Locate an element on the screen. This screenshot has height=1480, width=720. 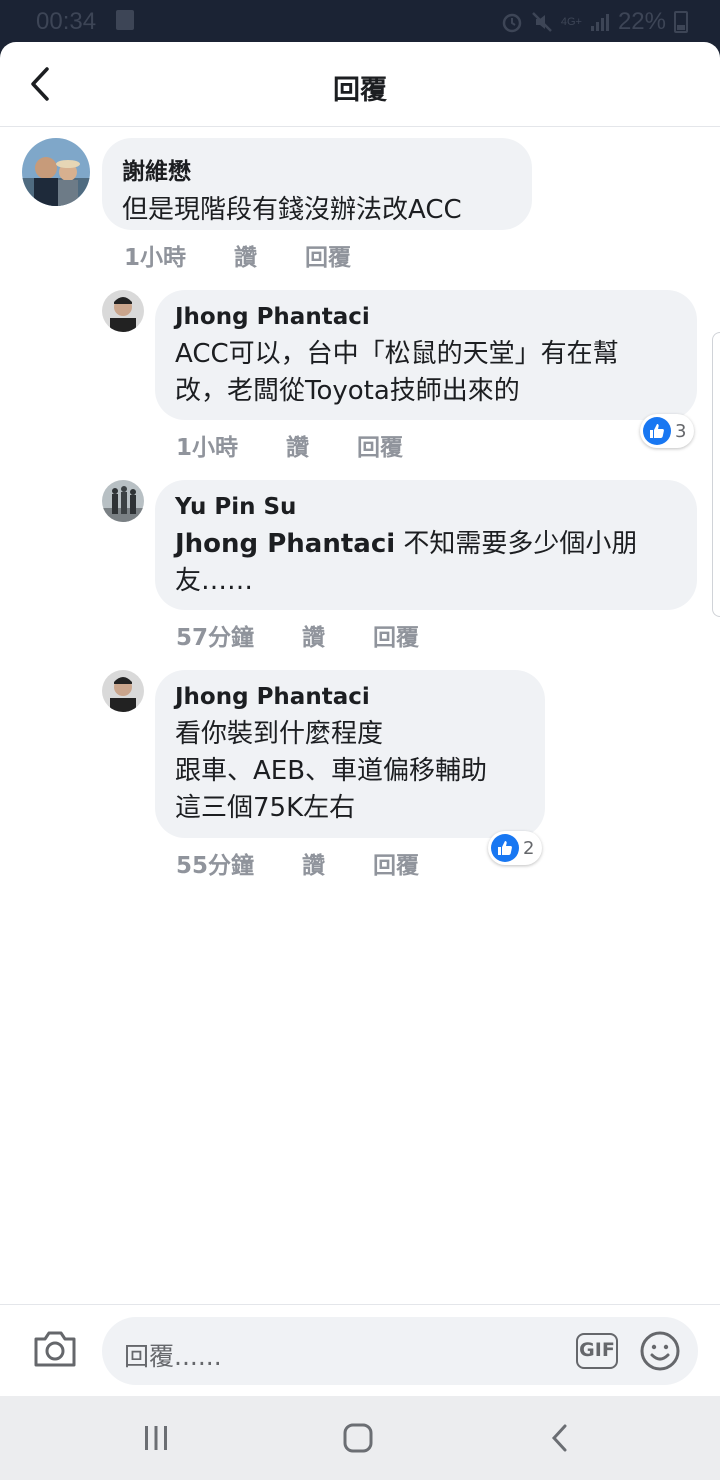
reaction-badge: 2 is located at coordinates (515, 848).